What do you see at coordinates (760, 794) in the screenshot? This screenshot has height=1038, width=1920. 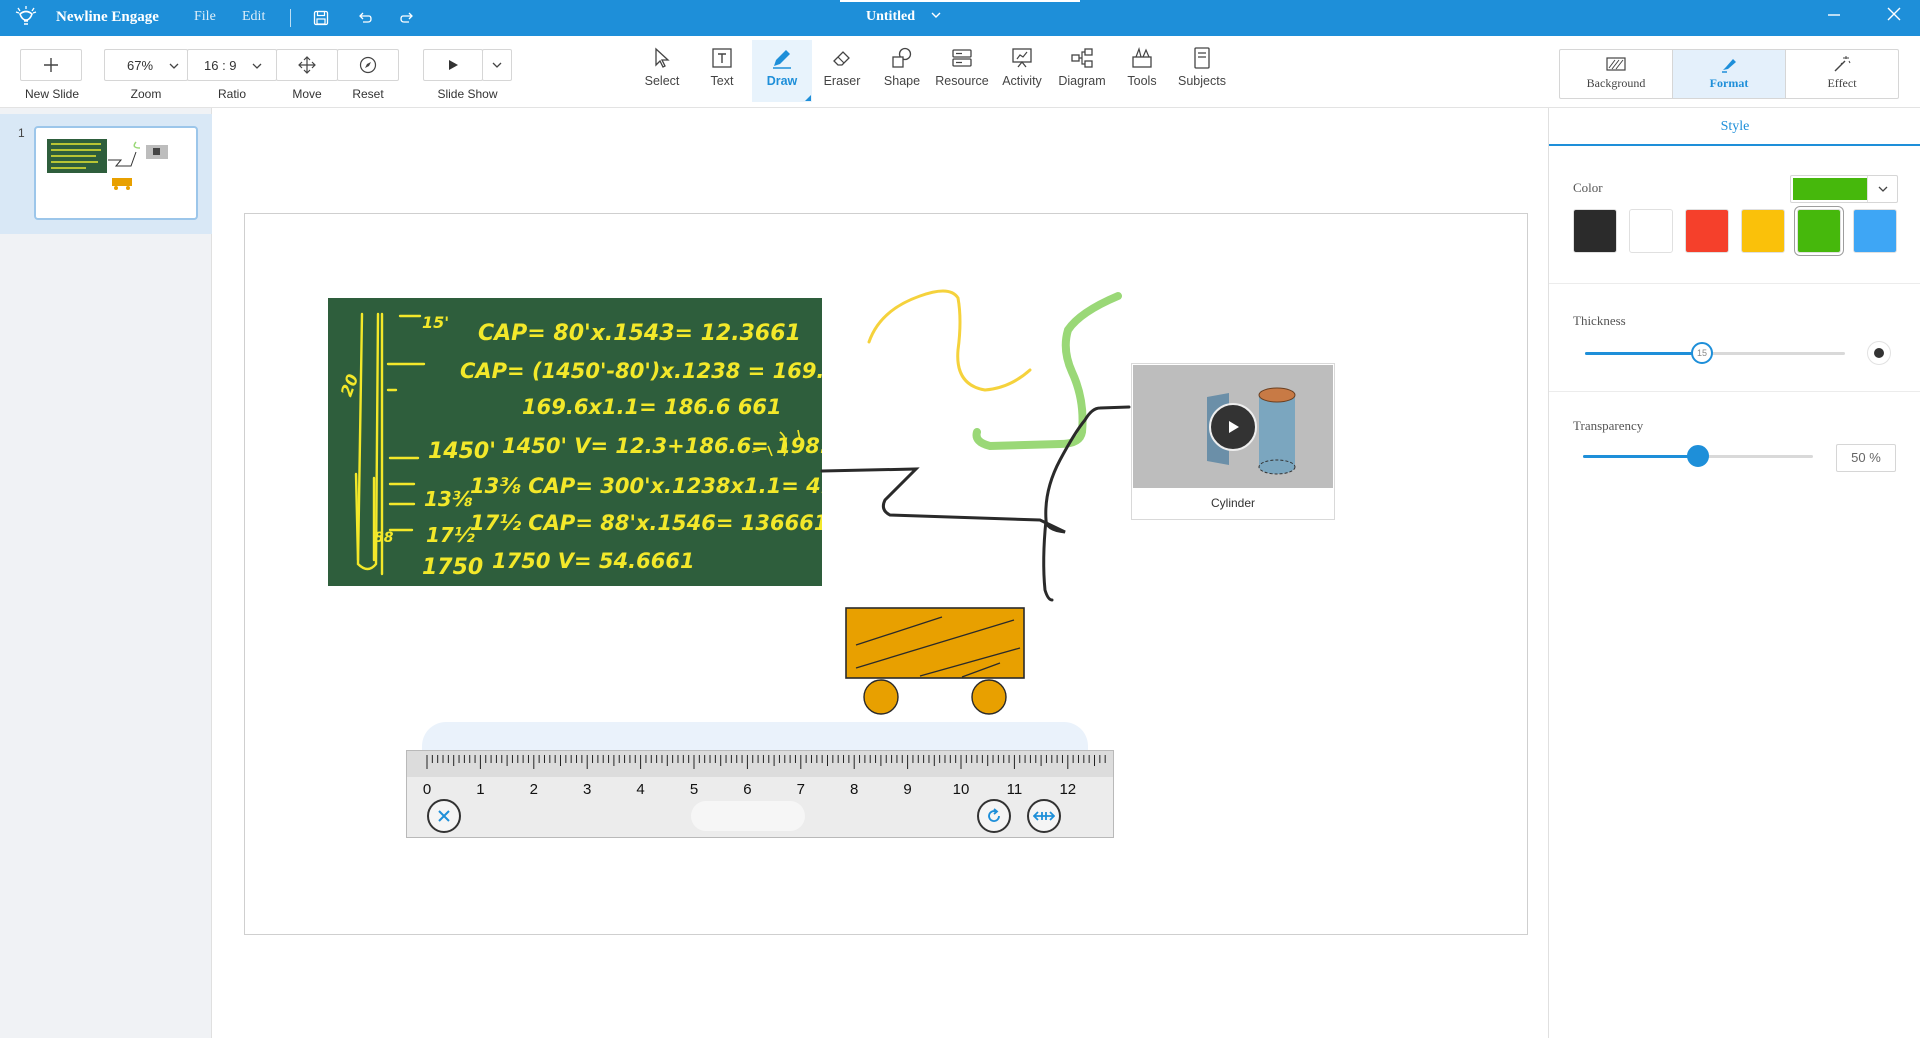 I see `ruler-tool: 0 1 2 3 4 5 6 7 8 9 10 11 12` at bounding box center [760, 794].